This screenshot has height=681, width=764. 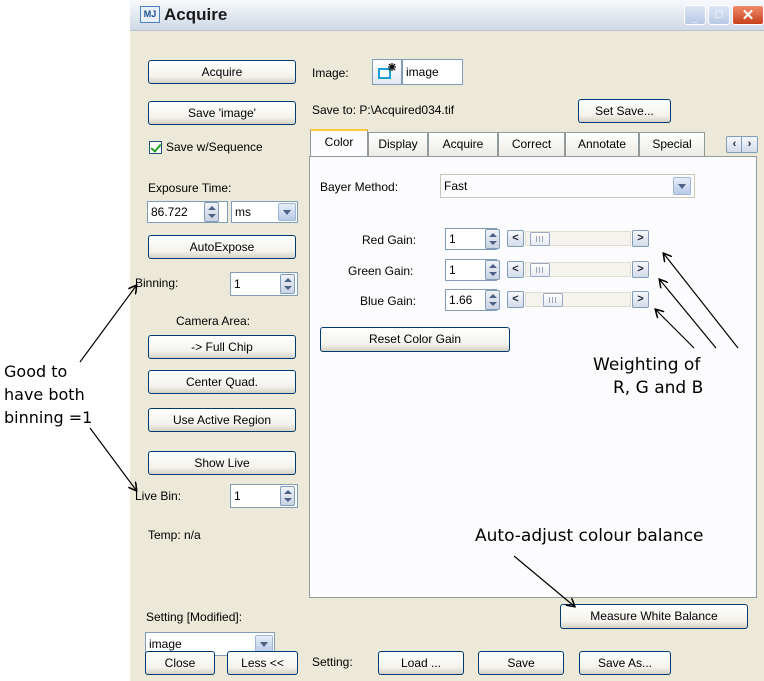 What do you see at coordinates (107, 324) in the screenshot?
I see `binning-arrow` at bounding box center [107, 324].